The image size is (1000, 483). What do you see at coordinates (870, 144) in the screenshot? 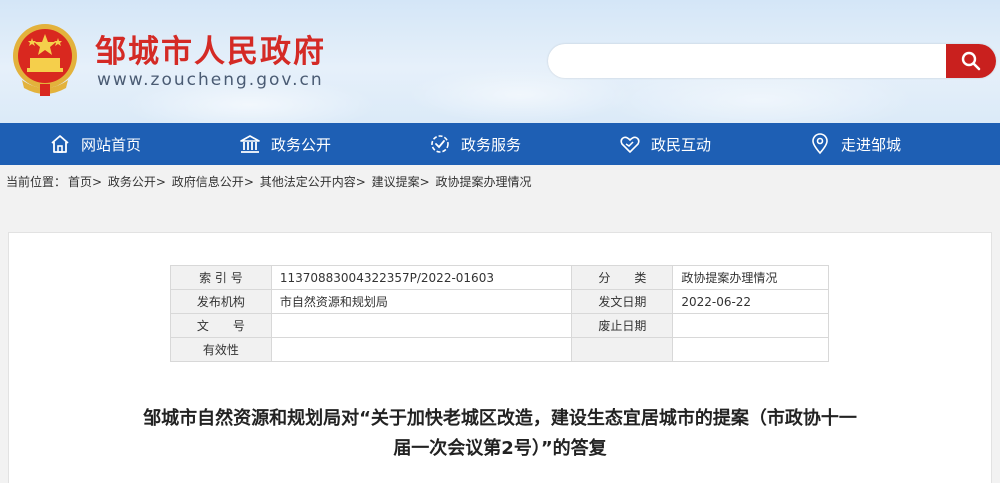
I see `nav-label: 走进邹城` at bounding box center [870, 144].